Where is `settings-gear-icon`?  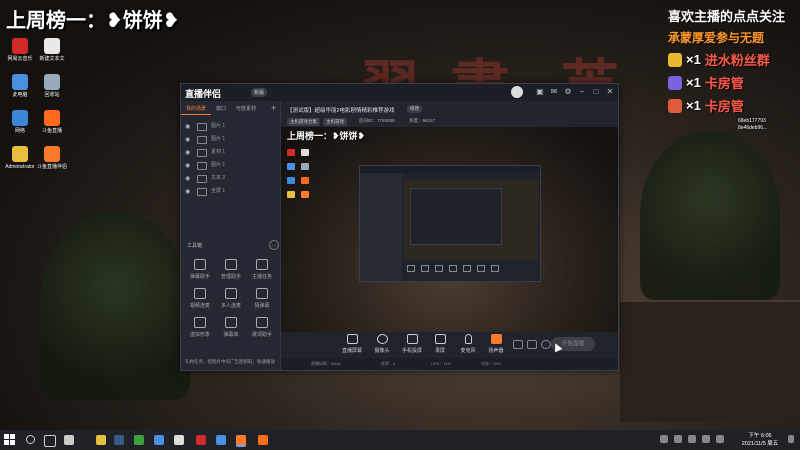
settings-gear-icon is located at coordinates (546, 344).